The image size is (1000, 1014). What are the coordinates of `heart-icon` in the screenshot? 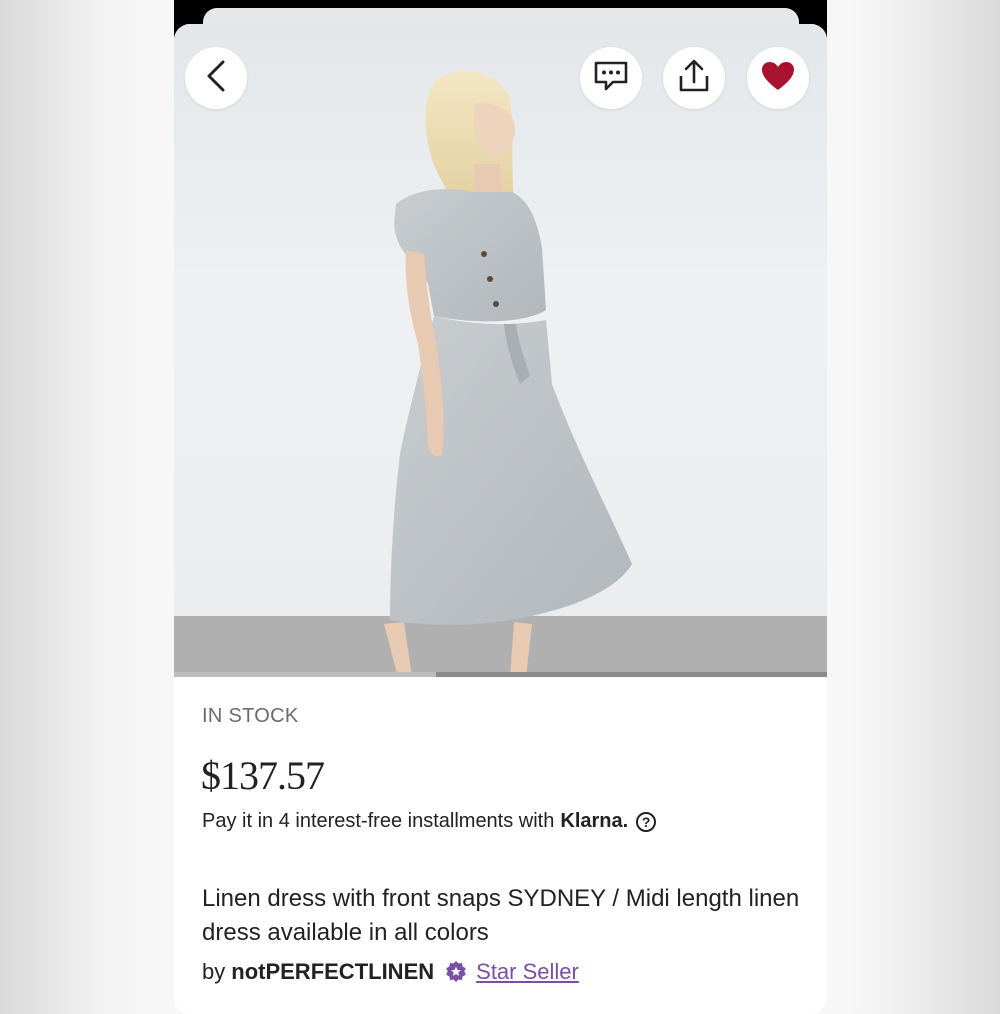 It's located at (778, 78).